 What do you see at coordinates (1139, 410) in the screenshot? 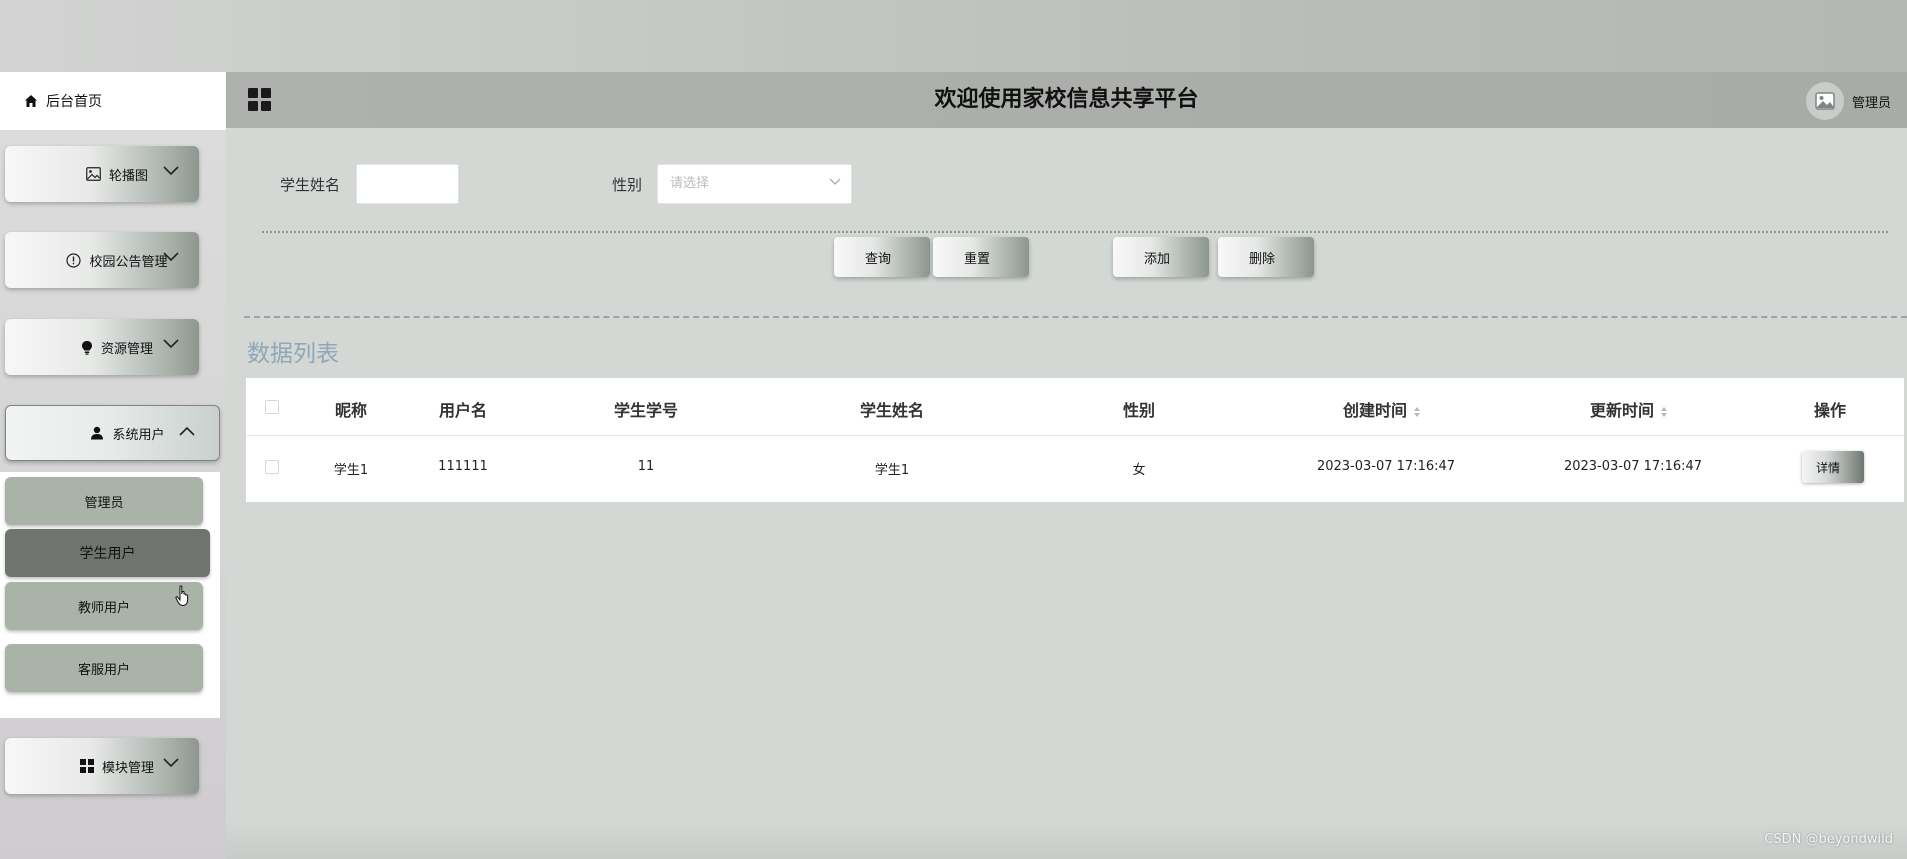
I see `column-header: 性别` at bounding box center [1139, 410].